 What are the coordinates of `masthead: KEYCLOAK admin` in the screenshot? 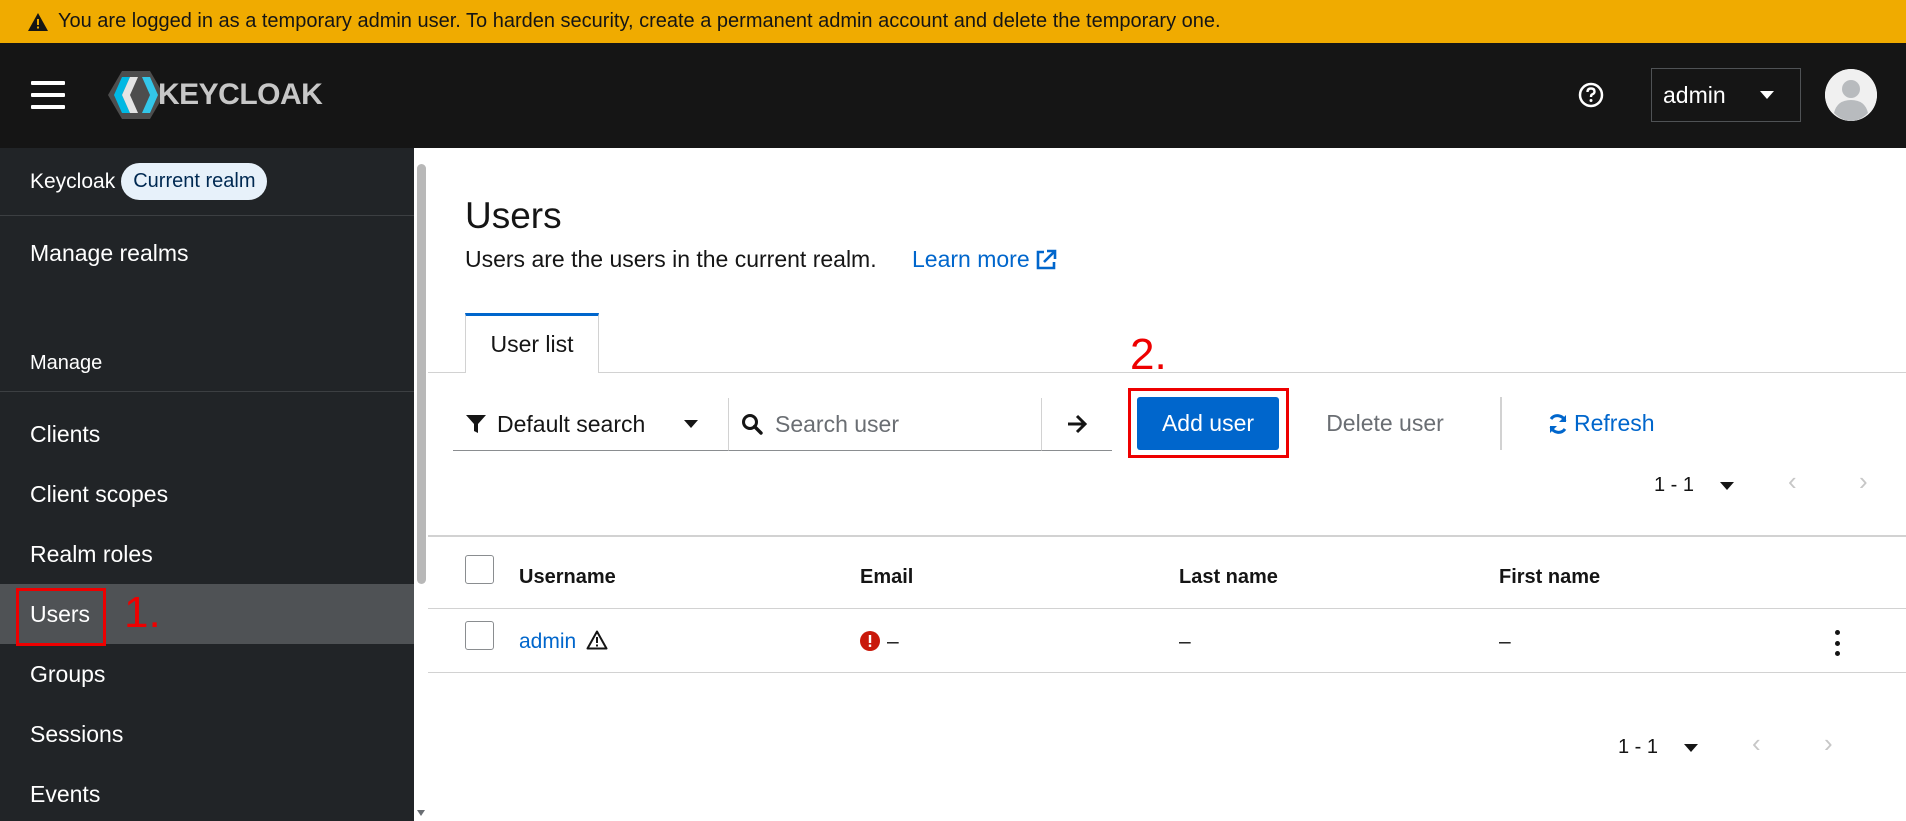 It's located at (953, 95).